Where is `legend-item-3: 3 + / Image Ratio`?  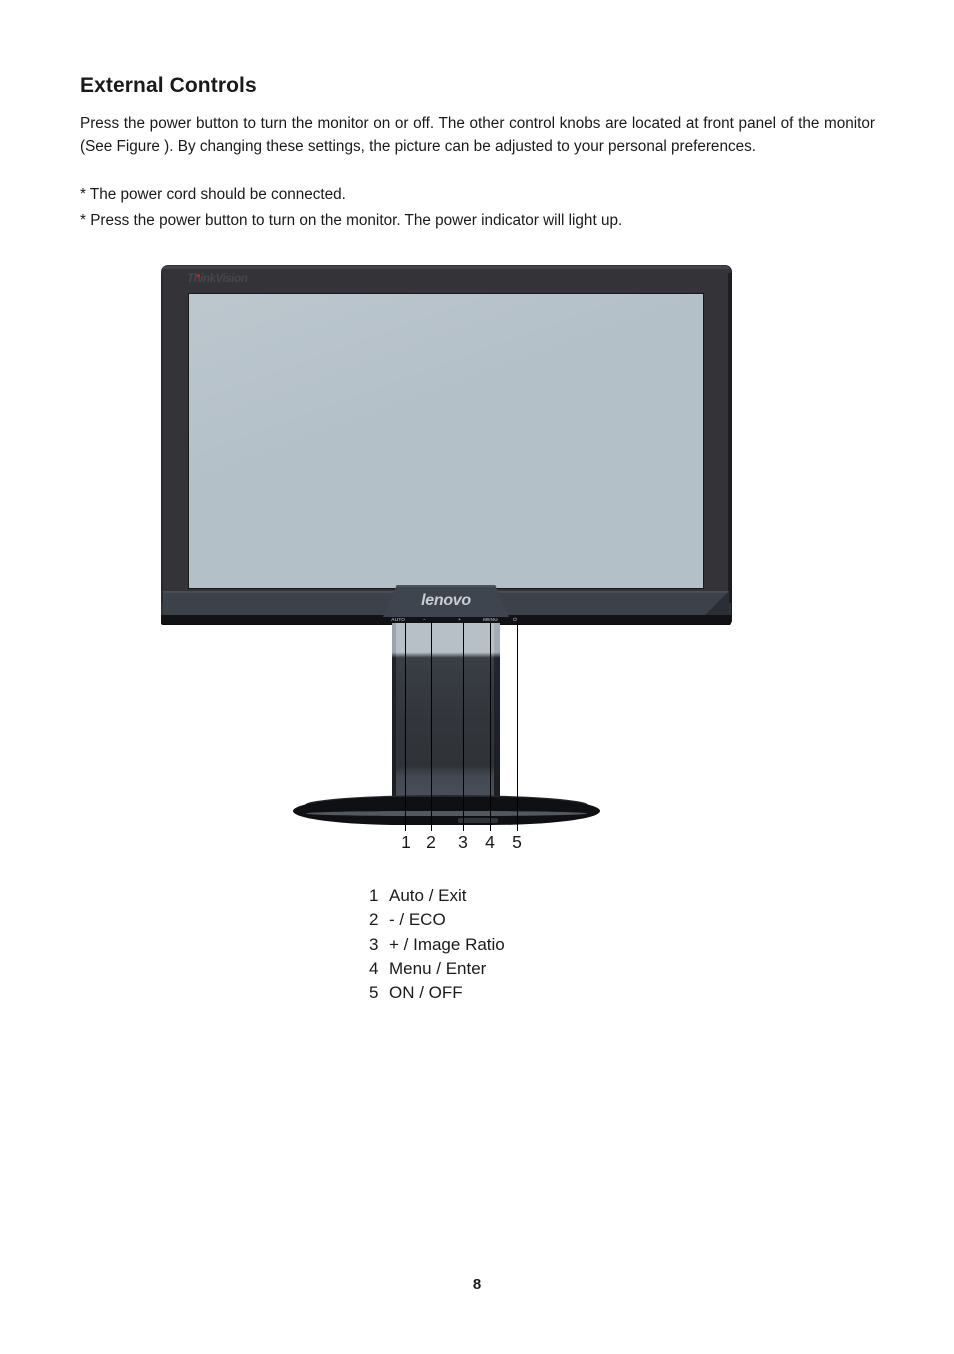
legend-item-3: 3 + / Image Ratio is located at coordinates (437, 945).